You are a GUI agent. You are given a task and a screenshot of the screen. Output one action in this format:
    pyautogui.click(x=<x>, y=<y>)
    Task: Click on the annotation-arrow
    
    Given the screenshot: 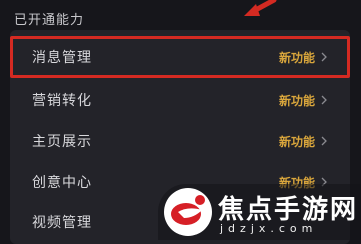 What is the action you would take?
    pyautogui.click(x=260, y=8)
    